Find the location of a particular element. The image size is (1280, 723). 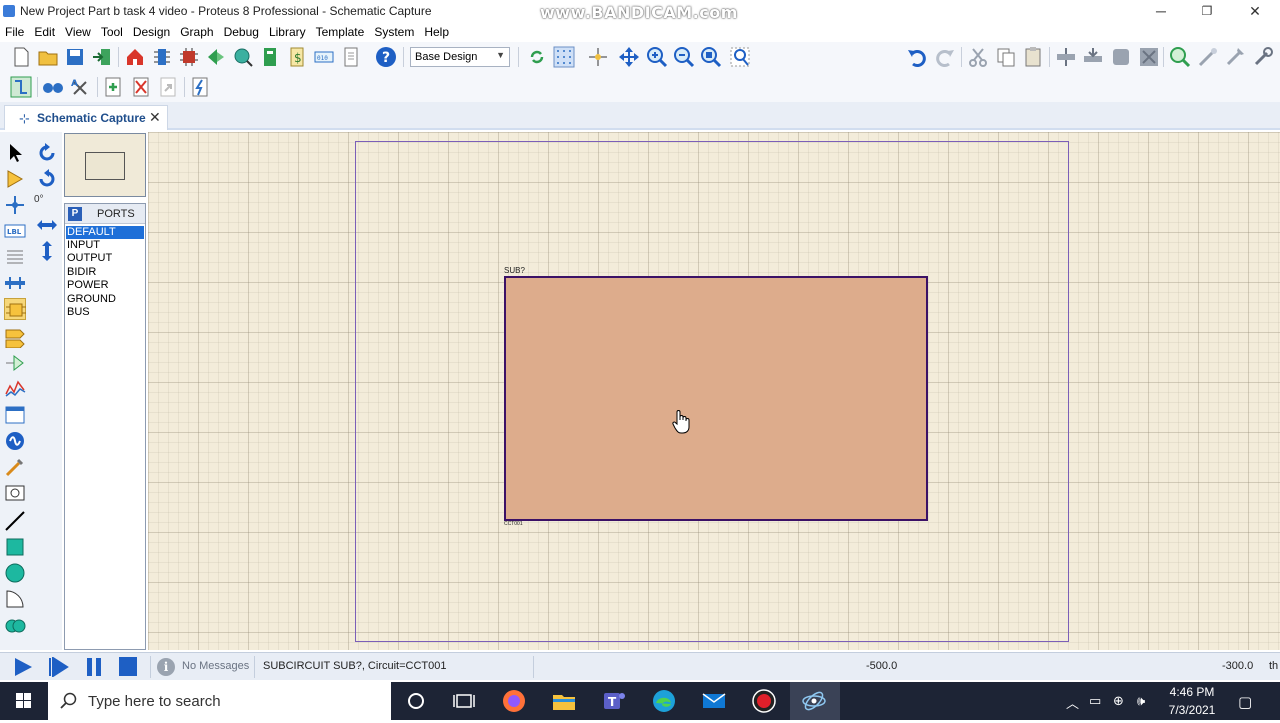

subcircuit-block is located at coordinates (716, 398).